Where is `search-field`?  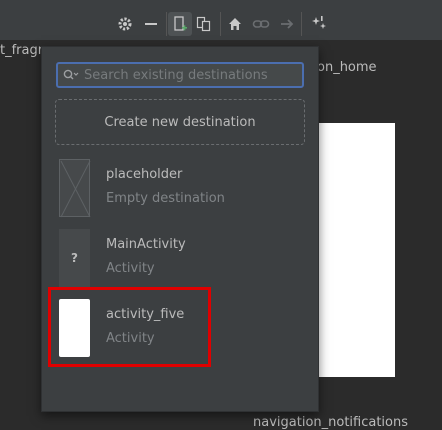 search-field is located at coordinates (180, 75).